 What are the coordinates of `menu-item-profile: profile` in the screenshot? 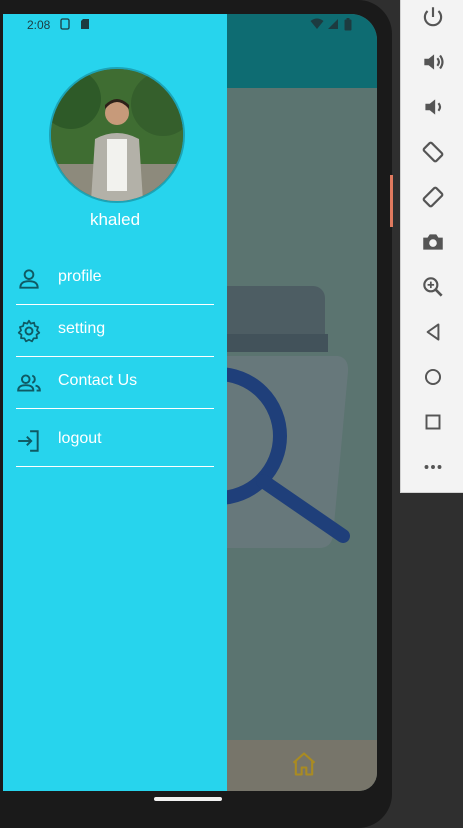 It's located at (115, 278).